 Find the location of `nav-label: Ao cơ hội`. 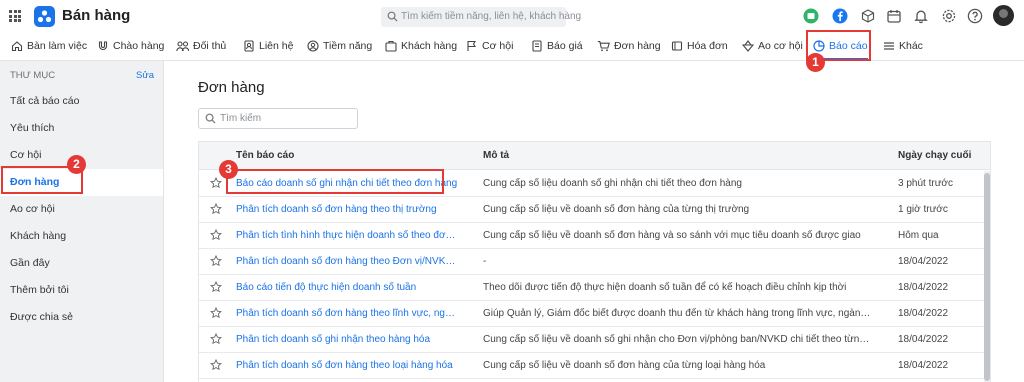

nav-label: Ao cơ hội is located at coordinates (780, 46).